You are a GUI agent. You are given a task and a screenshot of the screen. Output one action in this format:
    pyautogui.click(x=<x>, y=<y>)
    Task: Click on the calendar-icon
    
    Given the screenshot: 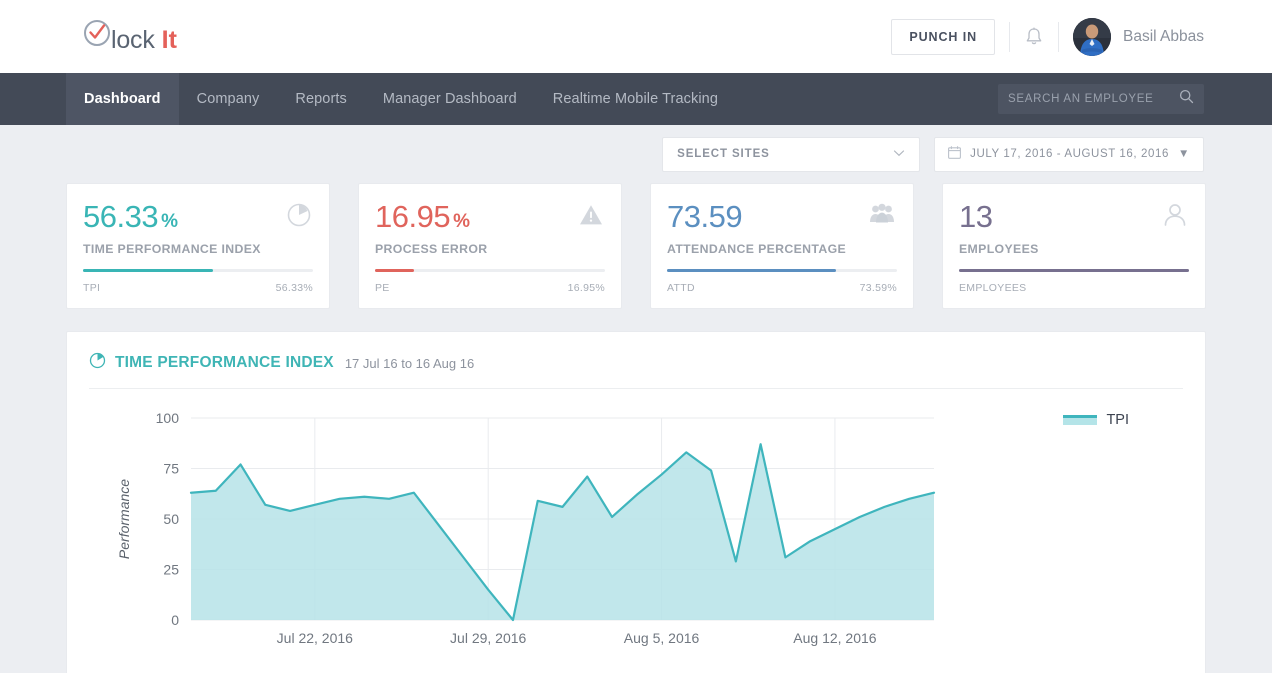 What is the action you would take?
    pyautogui.click(x=955, y=154)
    